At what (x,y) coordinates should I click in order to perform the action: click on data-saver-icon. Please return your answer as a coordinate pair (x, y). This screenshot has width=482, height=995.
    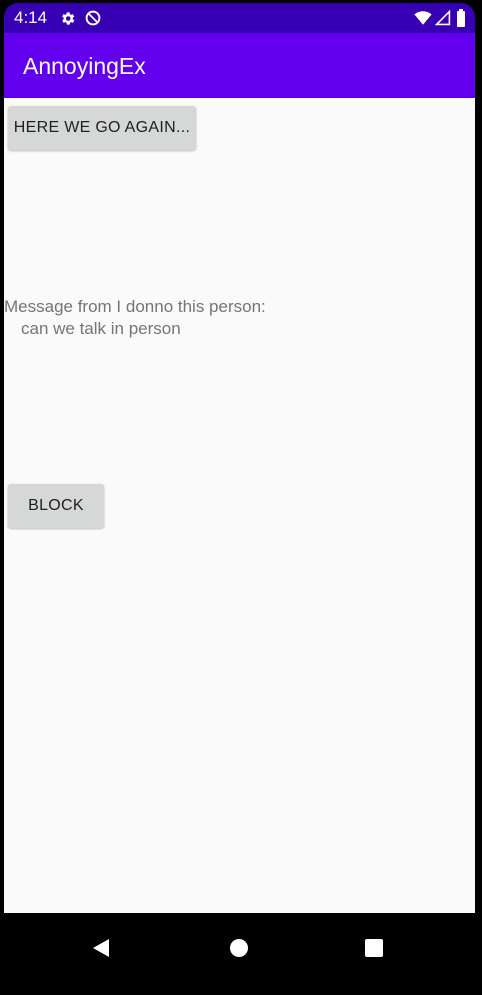
    Looking at the image, I should click on (93, 18).